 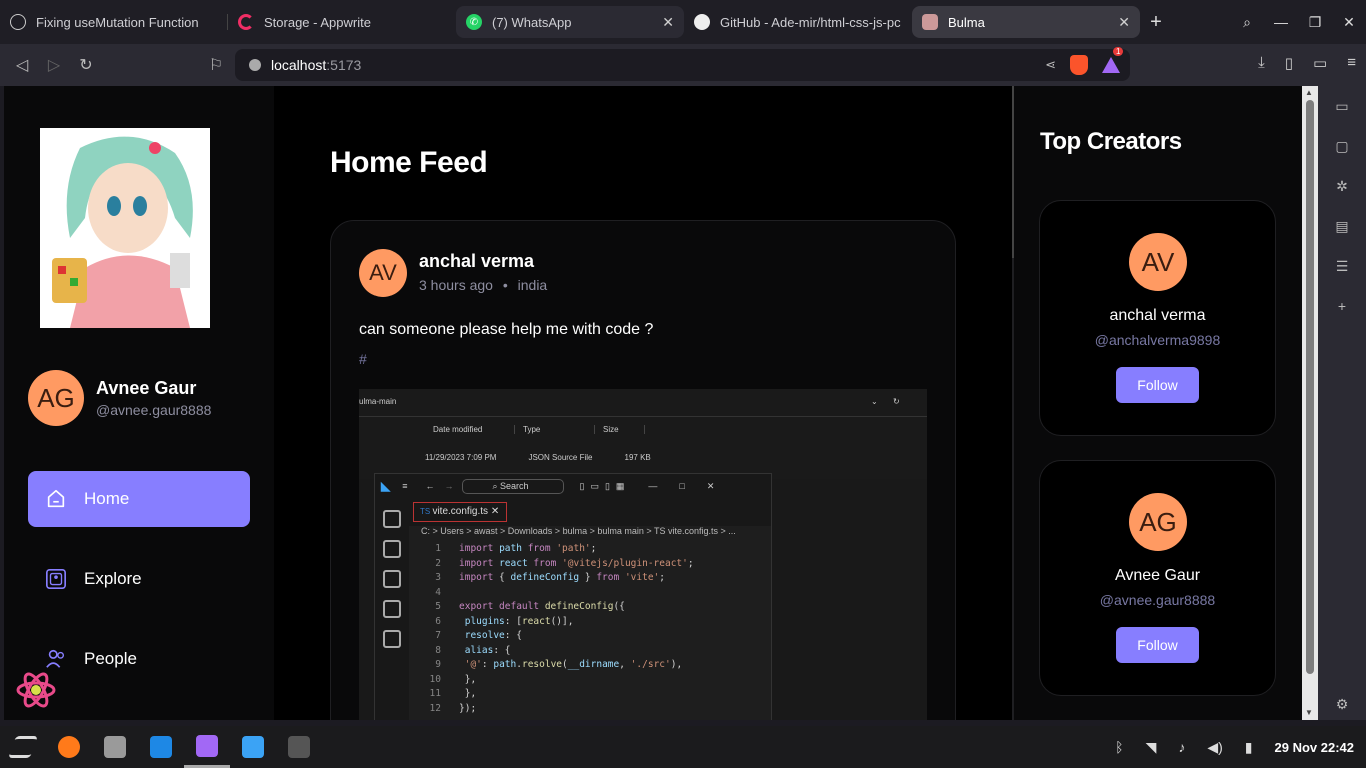 I want to click on back-icon: ←, so click(x=430, y=486).